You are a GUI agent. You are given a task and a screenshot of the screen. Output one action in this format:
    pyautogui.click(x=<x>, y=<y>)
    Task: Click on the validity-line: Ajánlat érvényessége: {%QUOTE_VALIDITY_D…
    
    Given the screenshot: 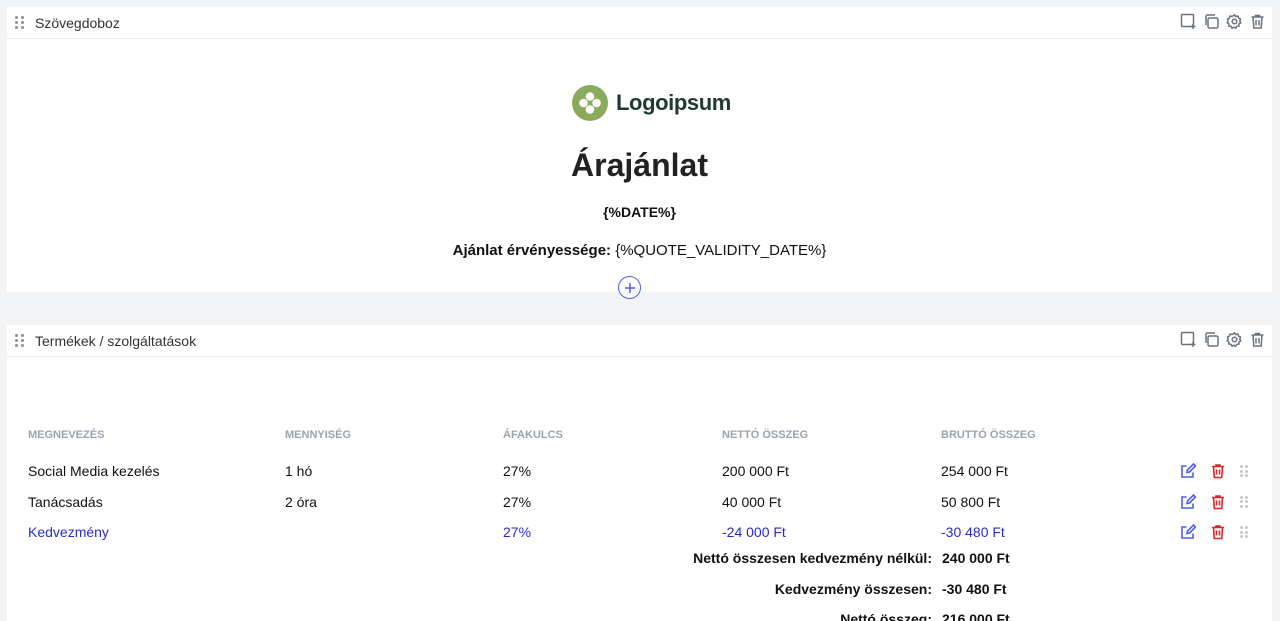 What is the action you would take?
    pyautogui.click(x=639, y=250)
    